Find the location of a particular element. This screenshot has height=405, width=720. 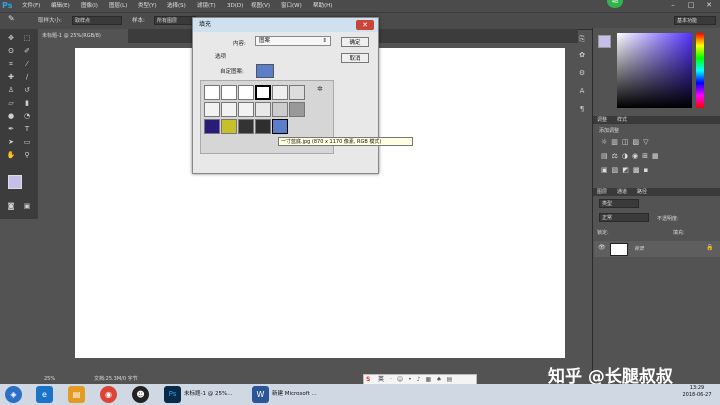

history-icon: ⎘ is located at coordinates (582, 39).